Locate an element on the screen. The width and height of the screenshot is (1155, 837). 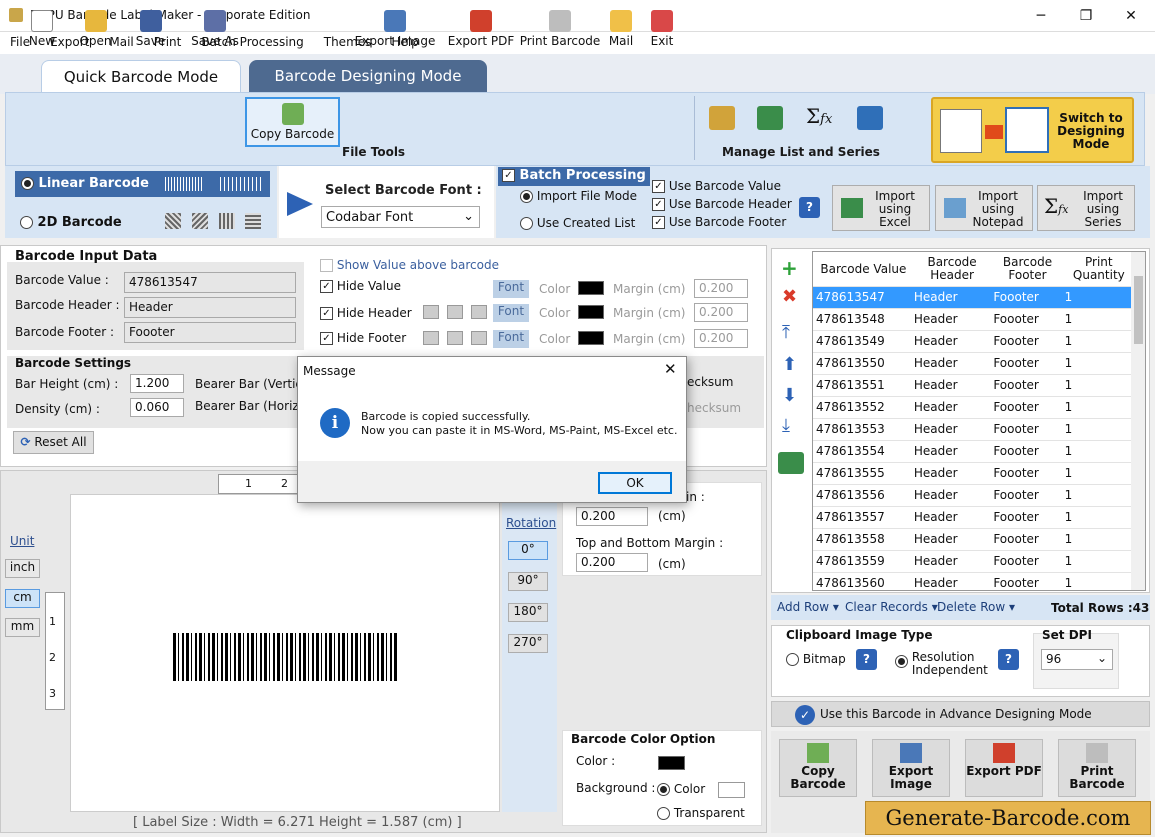
table-row: 478613557 Header Foooter 1 is located at coordinates (973, 517).